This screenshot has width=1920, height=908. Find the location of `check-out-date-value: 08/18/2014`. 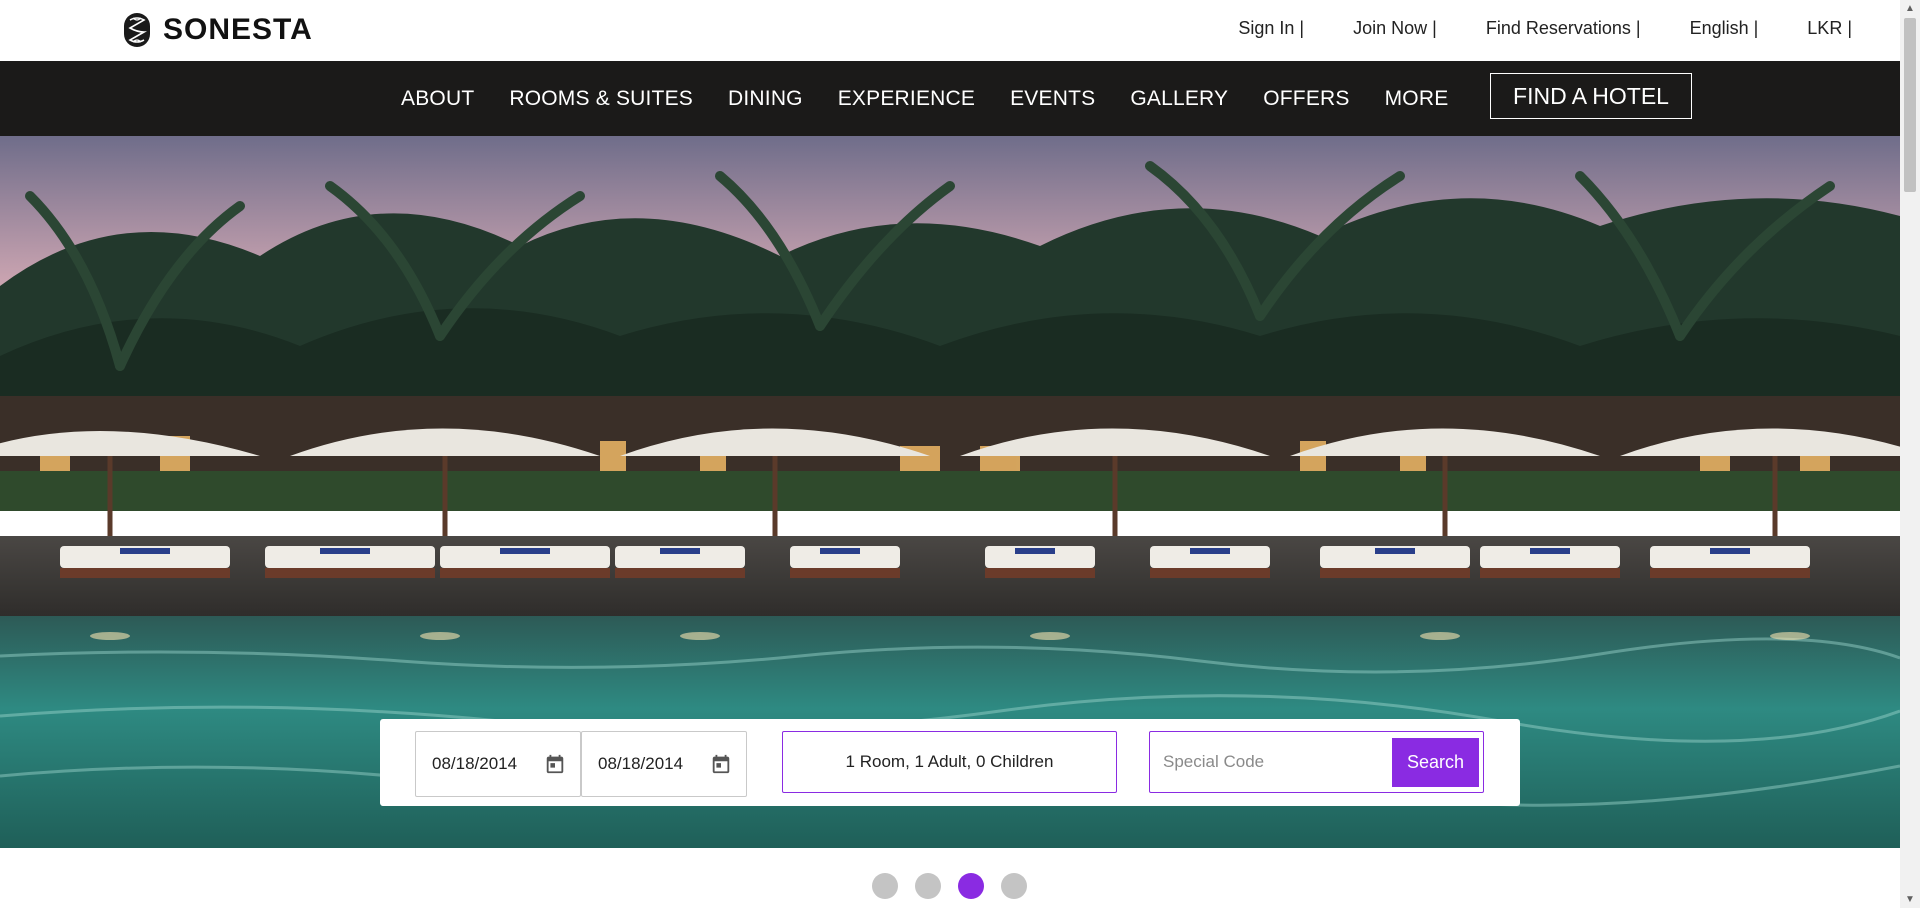

check-out-date-value: 08/18/2014 is located at coordinates (641, 763).